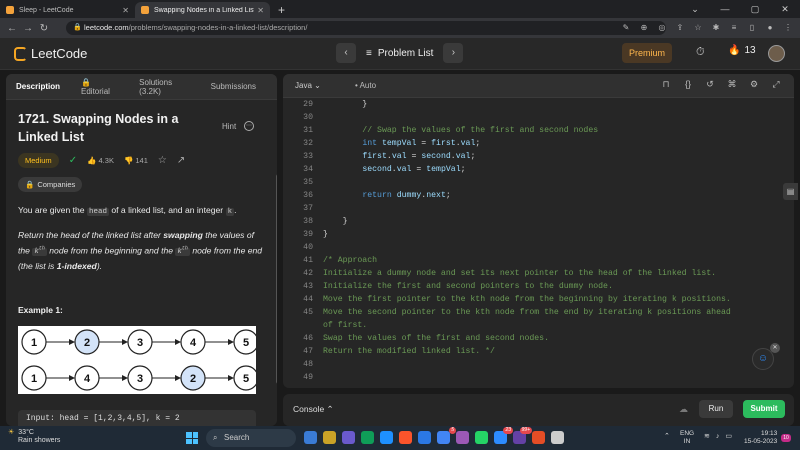 The width and height of the screenshot is (800, 450). What do you see at coordinates (251, 438) in the screenshot?
I see `taskbar-search: ⌕ Search` at bounding box center [251, 438].